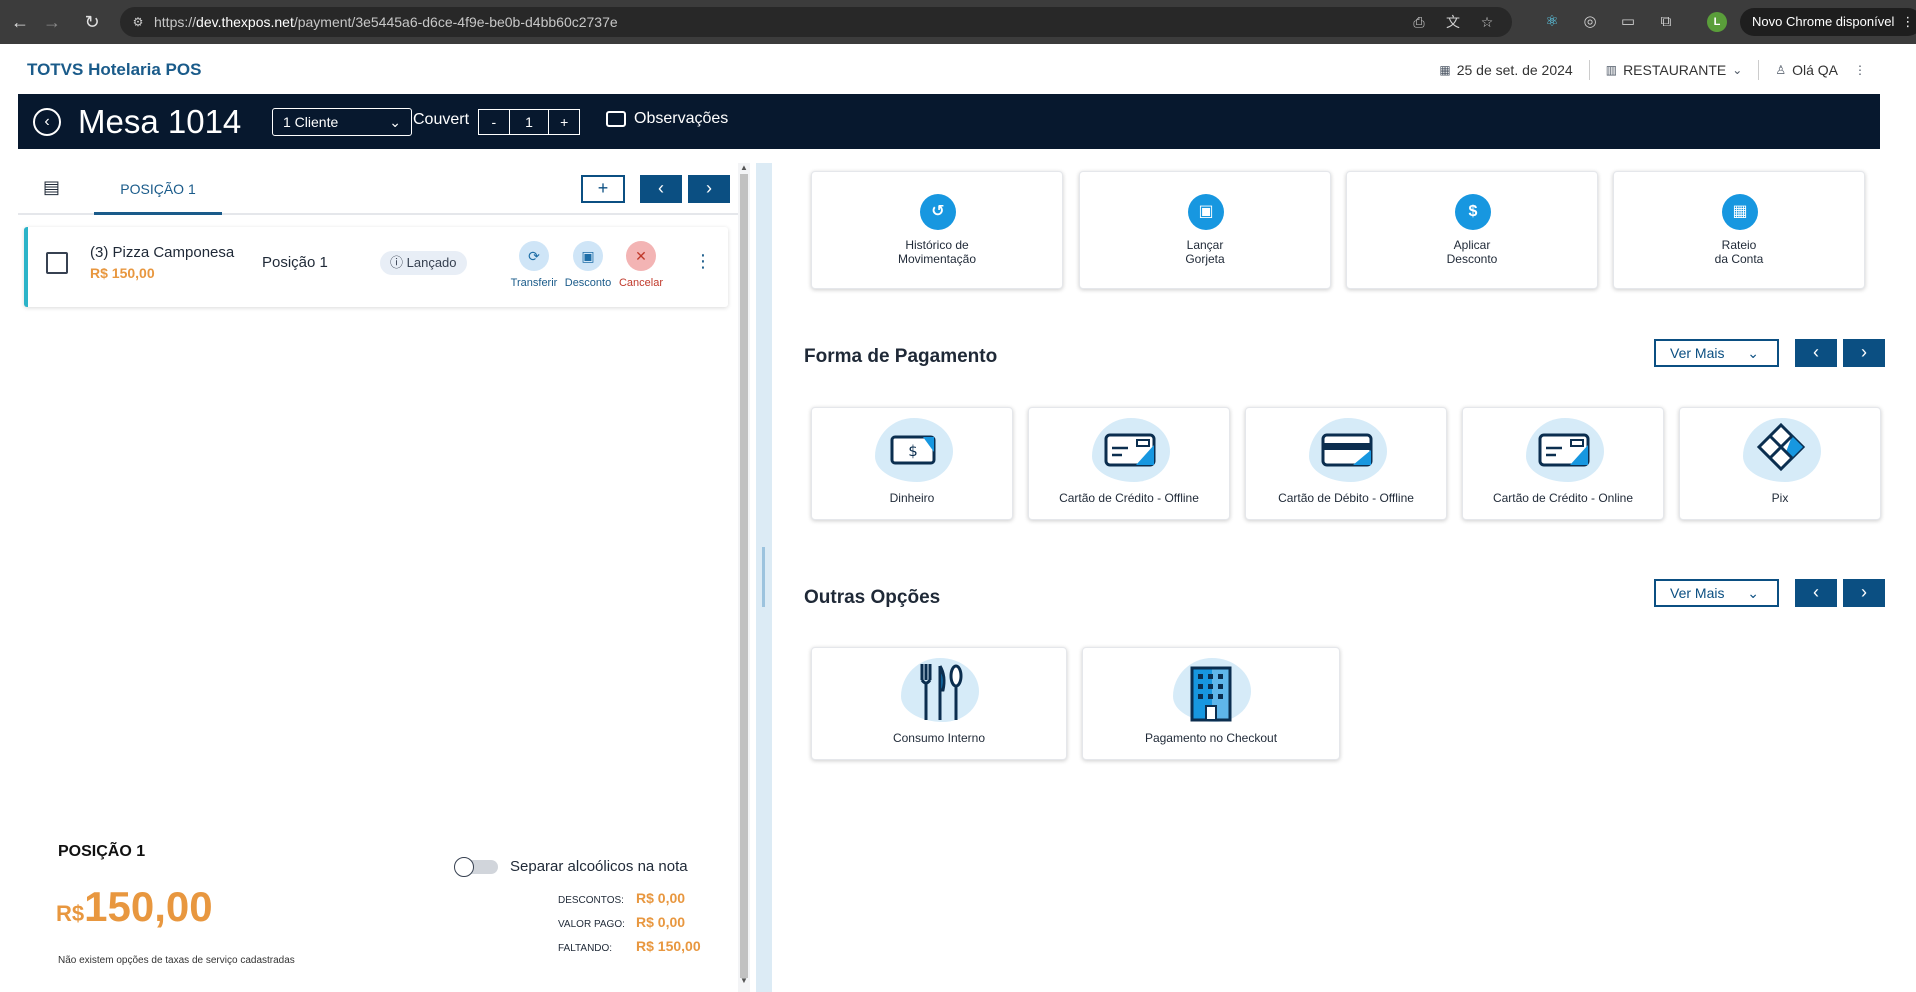 Image resolution: width=1916 pixels, height=992 pixels. Describe the element at coordinates (1419, 22) in the screenshot. I see `install-app-icon: ⎙` at that location.